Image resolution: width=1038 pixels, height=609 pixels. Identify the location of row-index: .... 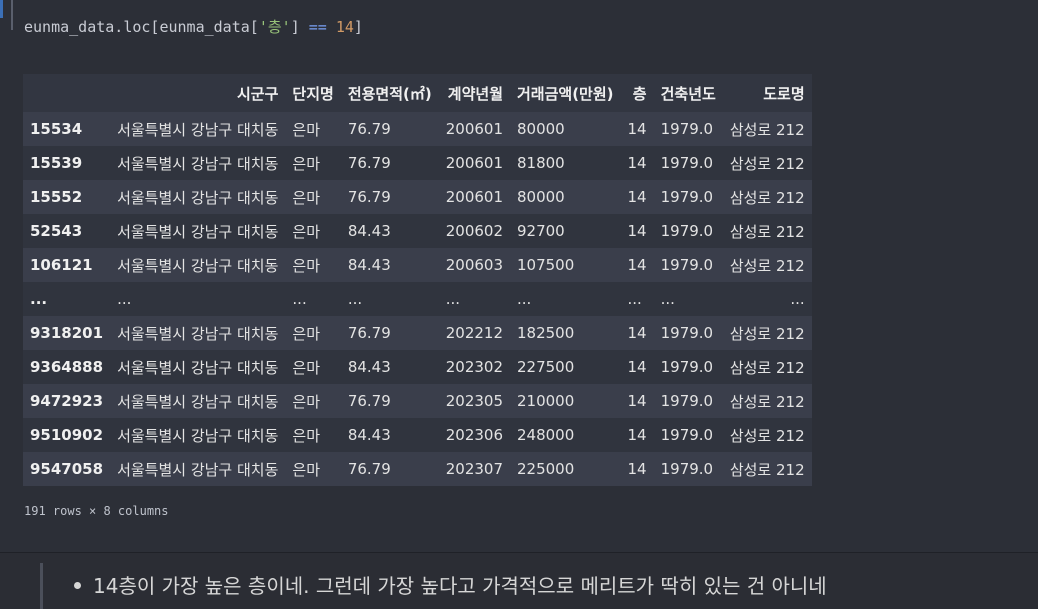
(39, 299).